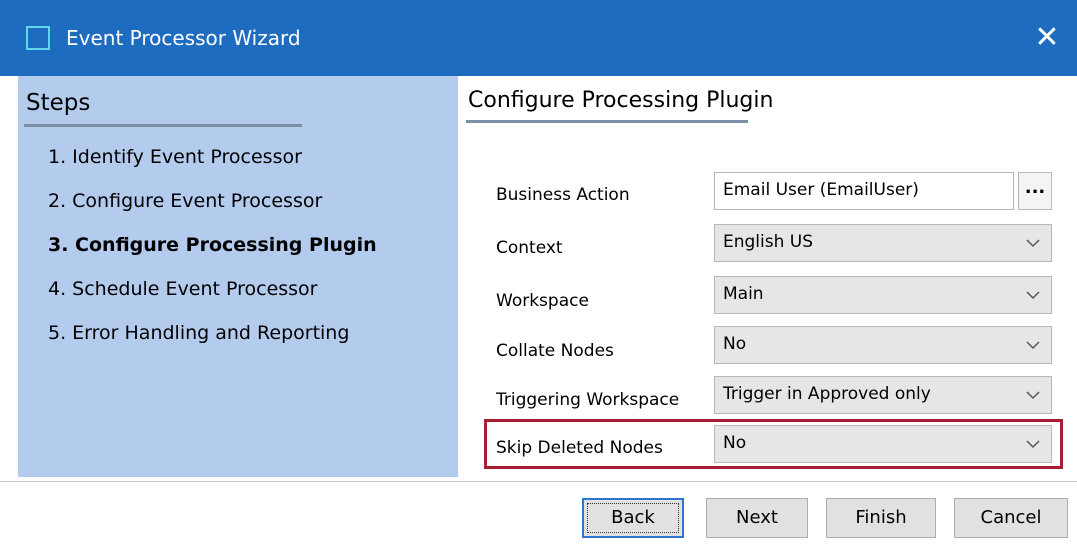 This screenshot has height=544, width=1077. Describe the element at coordinates (175, 157) in the screenshot. I see `step-item-identify: 1. Identify Event Processor` at that location.